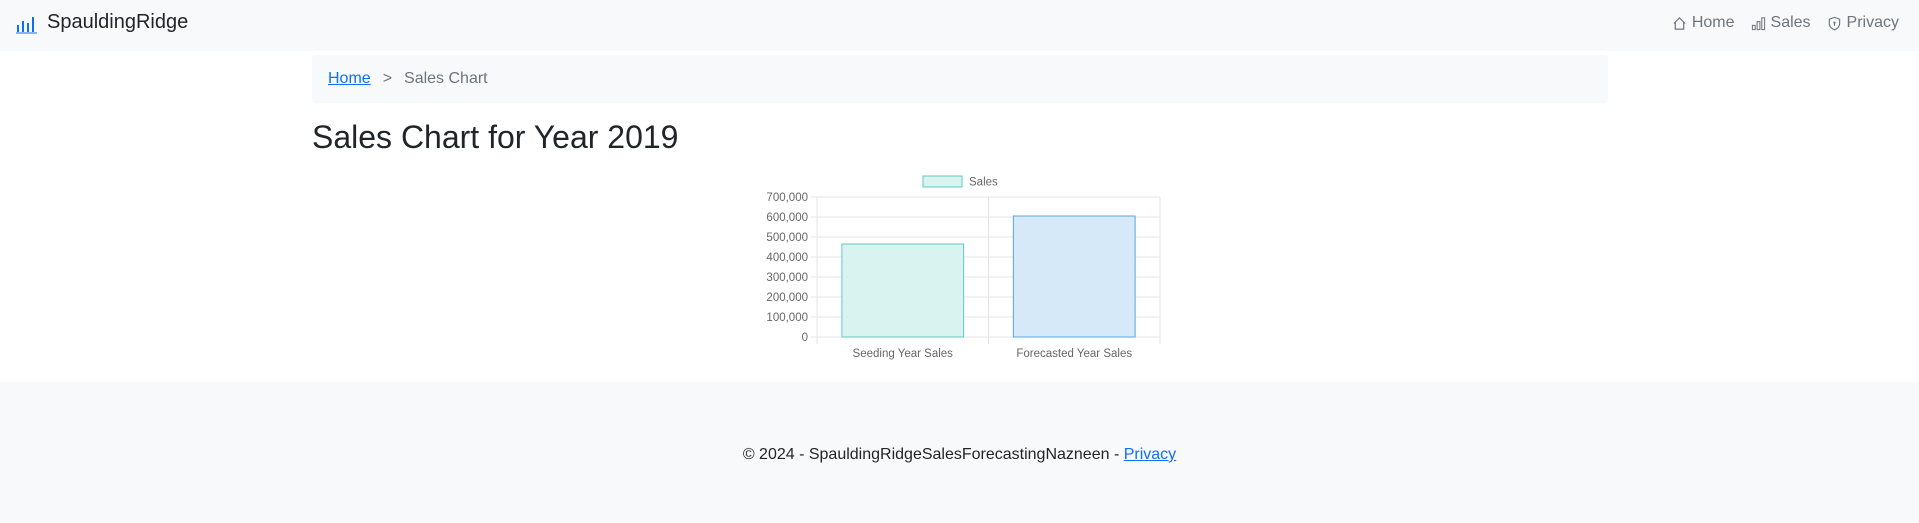  What do you see at coordinates (787, 298) in the screenshot?
I see `y-tick-label: 200,000` at bounding box center [787, 298].